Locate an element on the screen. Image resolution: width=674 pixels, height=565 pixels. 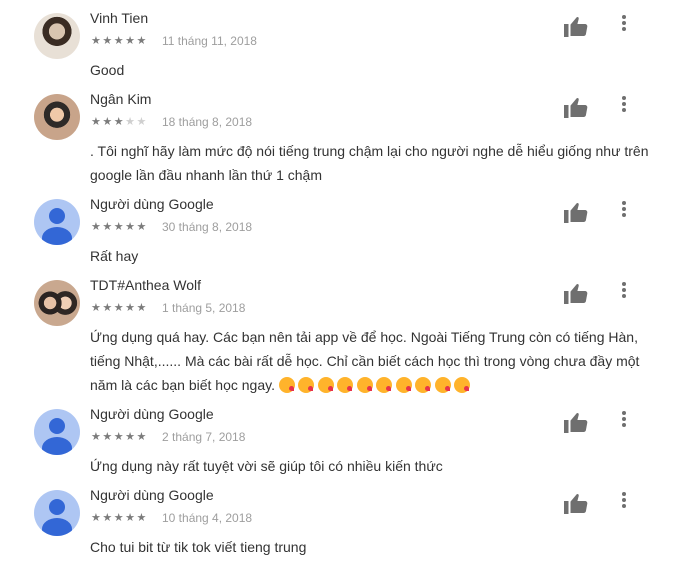
review-date: 30 tháng 8, 2018 is located at coordinates (207, 227).